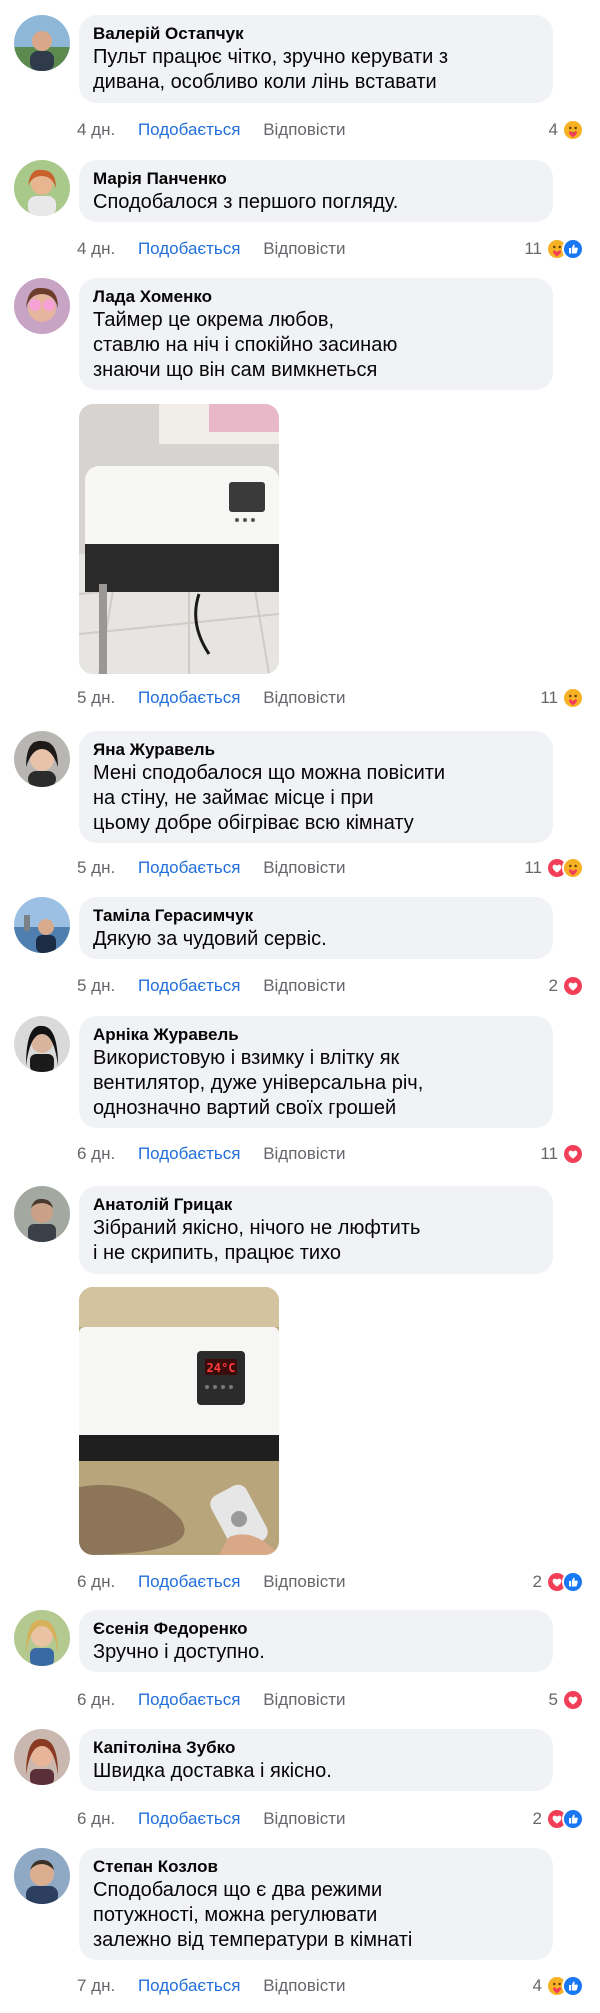 This screenshot has height=2013, width=600. I want to click on comment-text: Дякую за чудовий сервіс., so click(210, 939).